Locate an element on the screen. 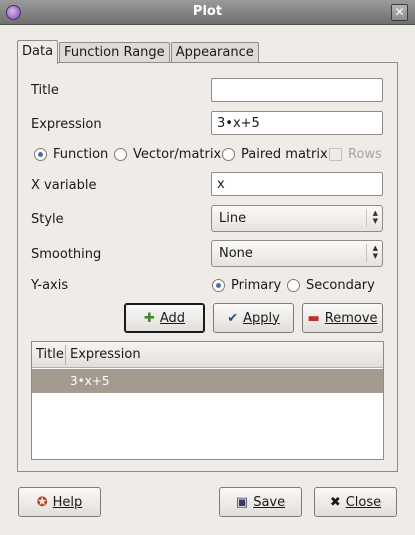 The height and width of the screenshot is (535, 415). radio-primary-label: Primary is located at coordinates (256, 285).